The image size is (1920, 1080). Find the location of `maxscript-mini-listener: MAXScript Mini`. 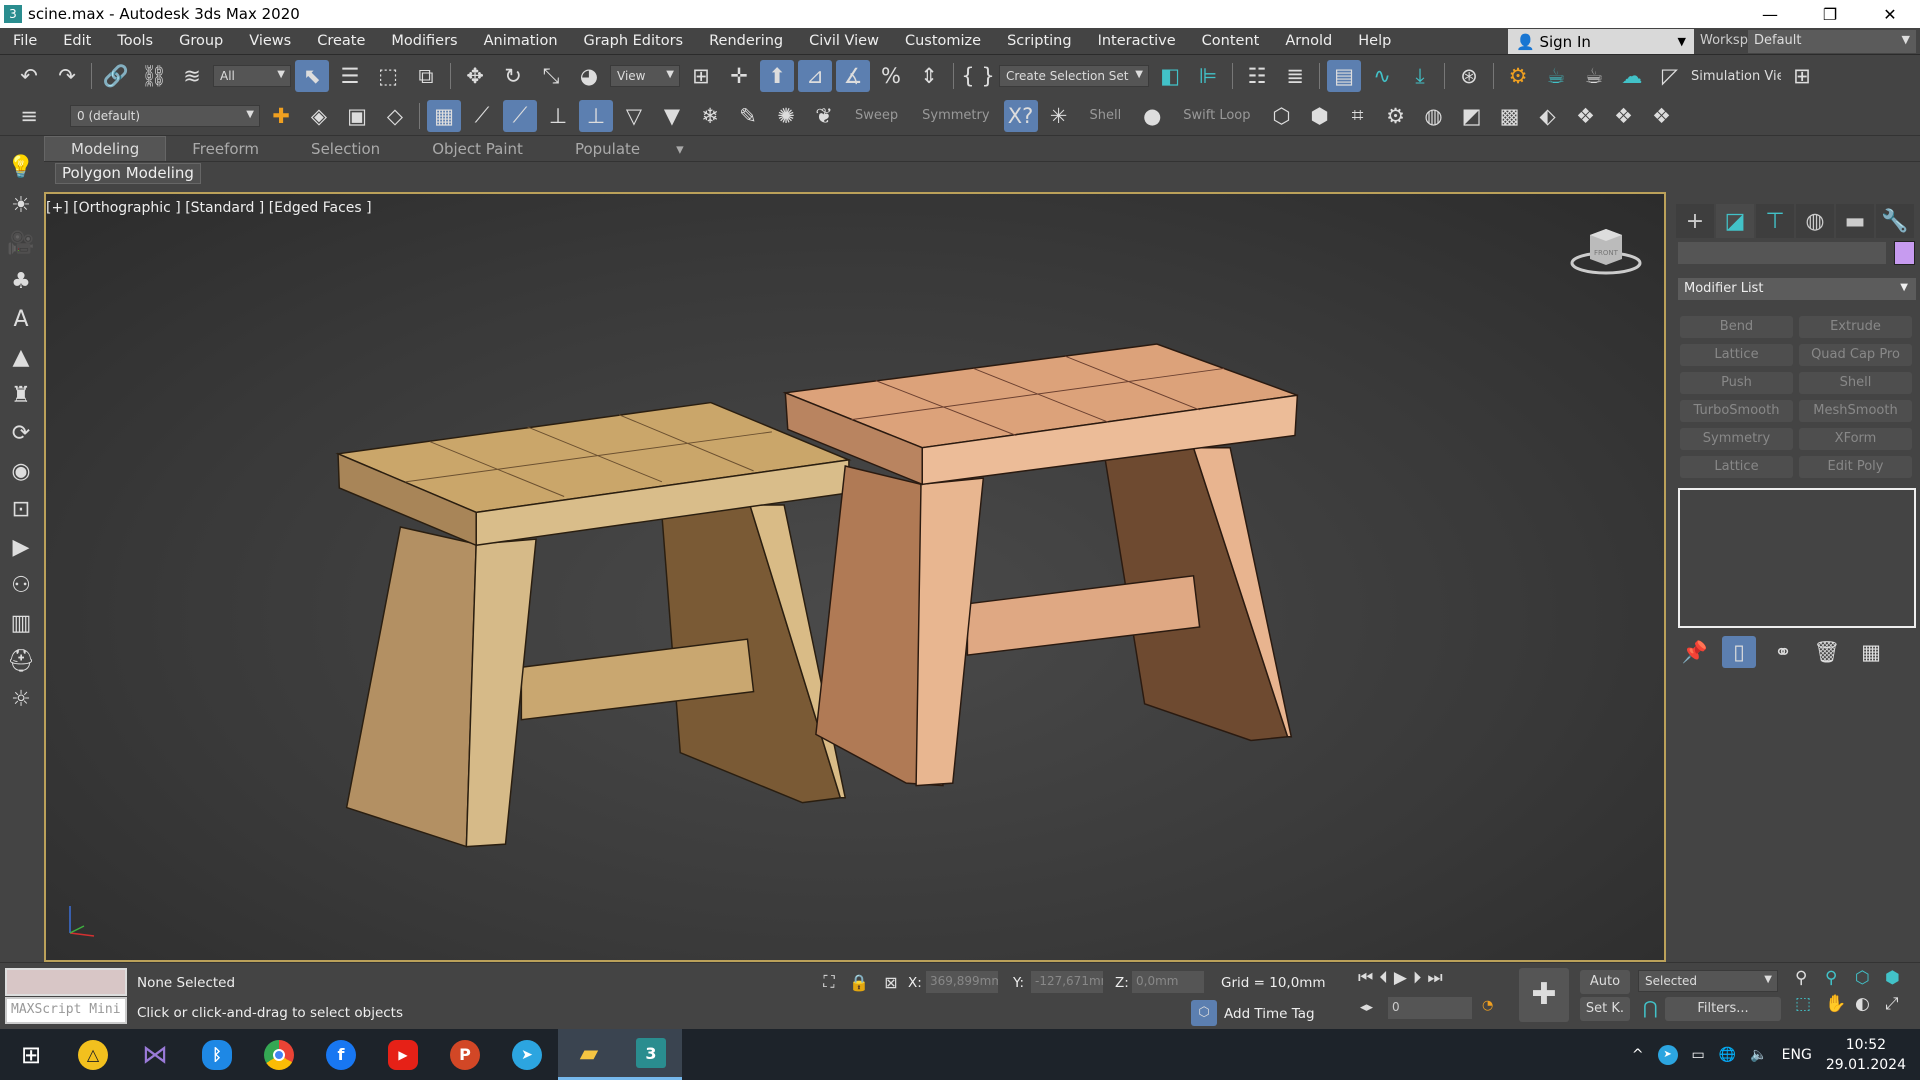

maxscript-mini-listener: MAXScript Mini is located at coordinates (66, 1010).